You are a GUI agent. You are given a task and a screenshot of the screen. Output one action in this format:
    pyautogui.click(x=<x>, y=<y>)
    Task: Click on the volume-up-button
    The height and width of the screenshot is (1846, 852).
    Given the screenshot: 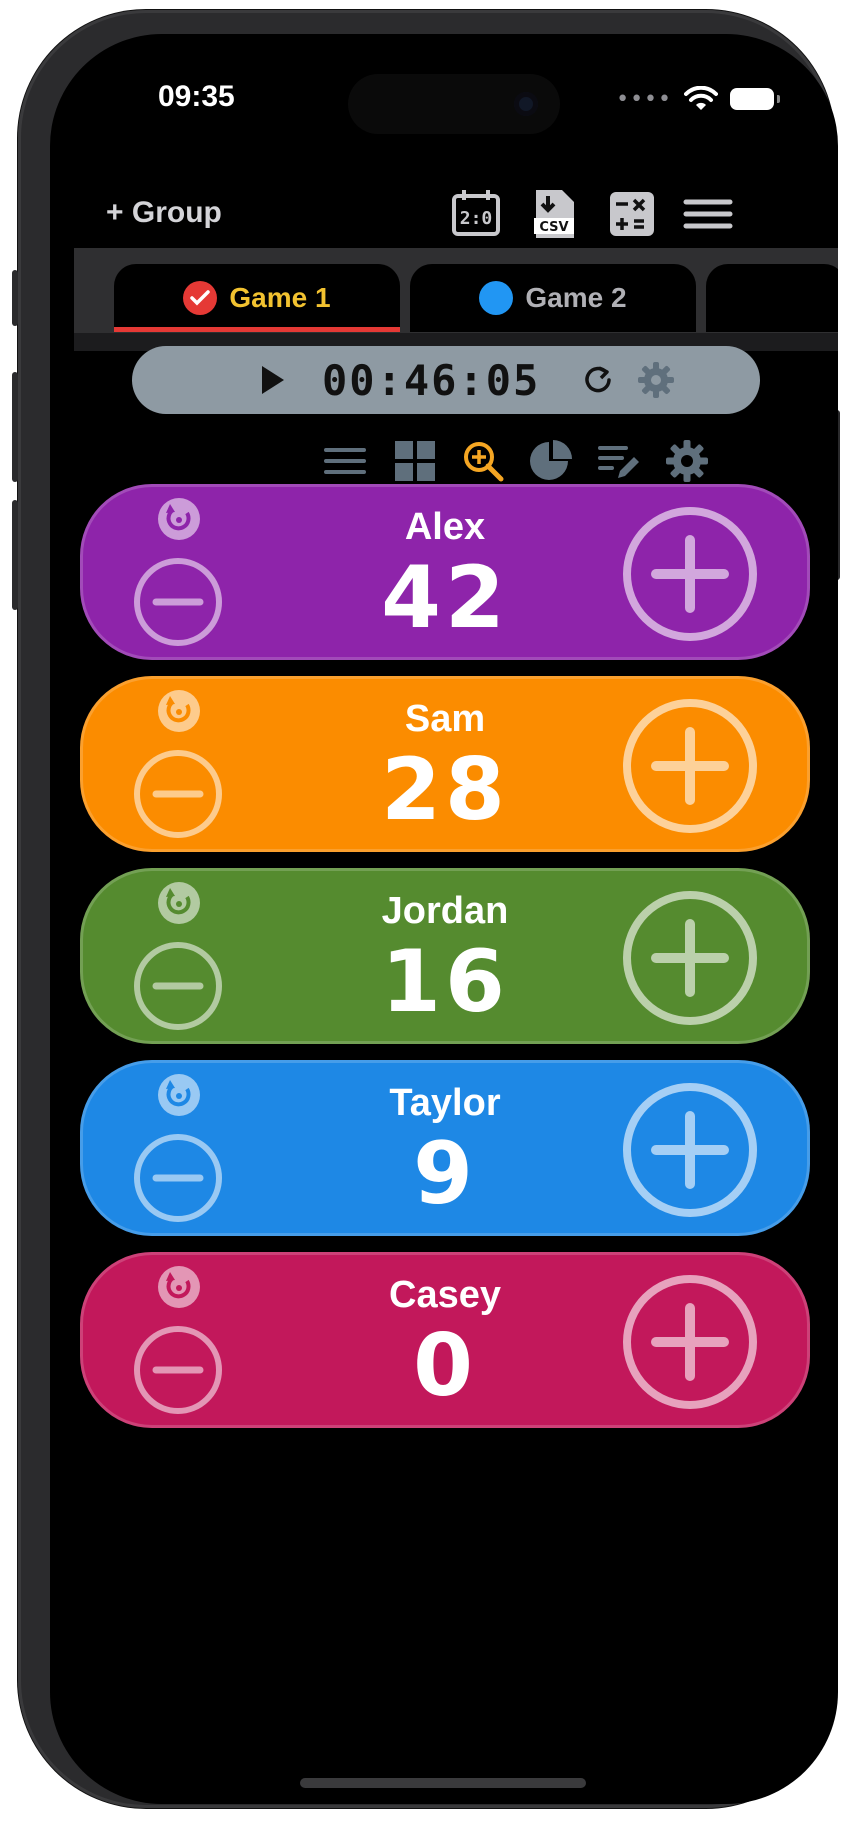 What is the action you would take?
    pyautogui.click(x=15, y=427)
    